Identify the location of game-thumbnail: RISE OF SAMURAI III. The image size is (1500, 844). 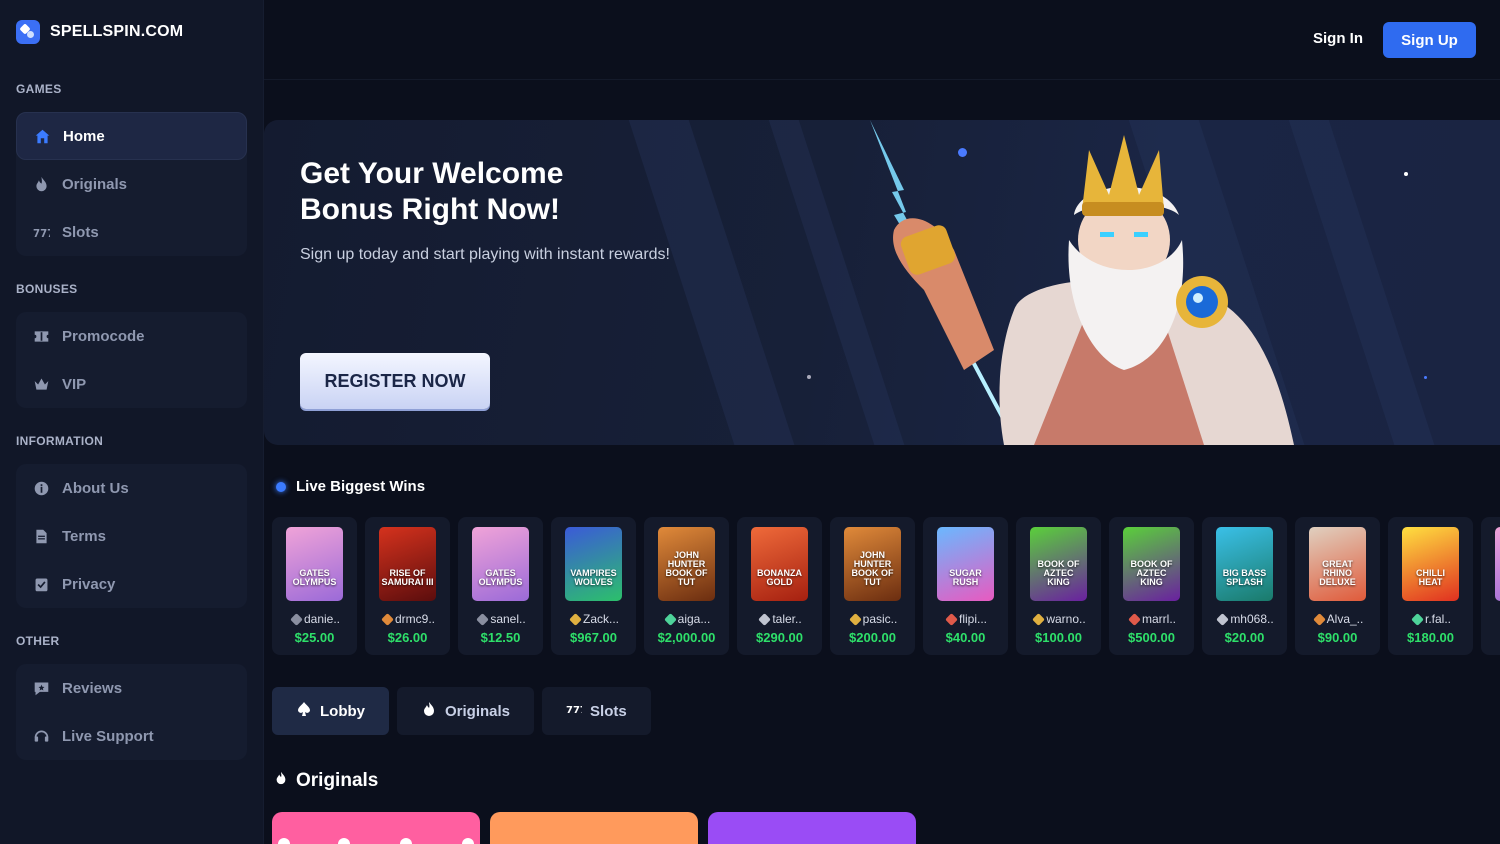
(407, 564).